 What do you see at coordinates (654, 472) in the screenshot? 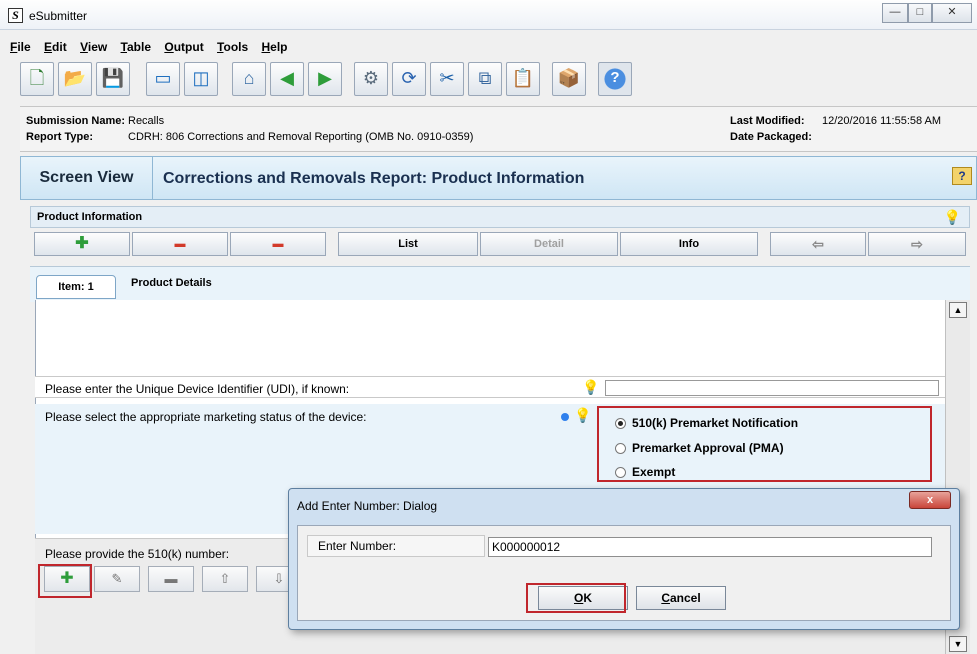
I see `radio-label: Exempt` at bounding box center [654, 472].